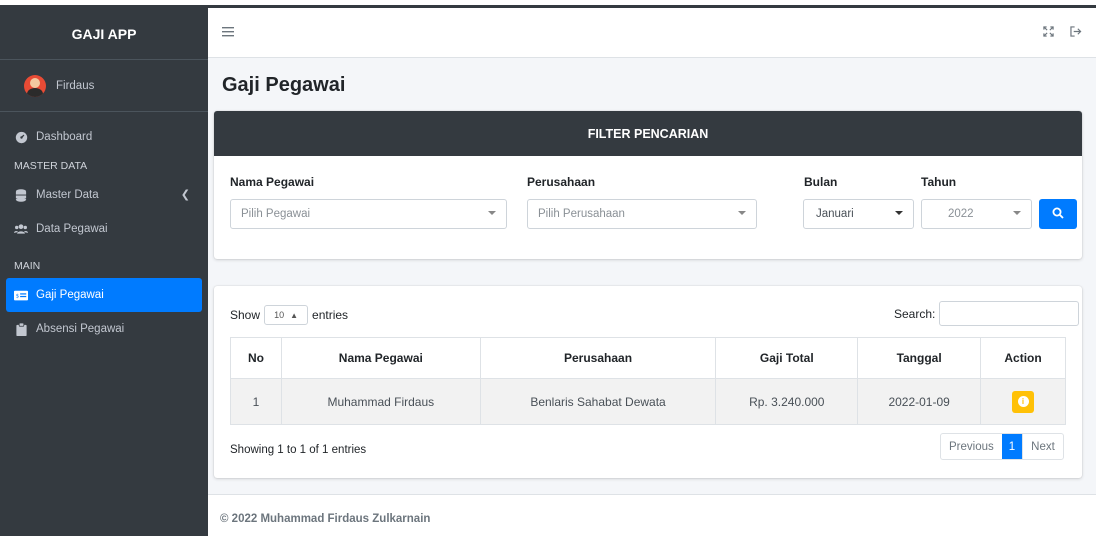 This screenshot has height=536, width=1096. What do you see at coordinates (228, 33) in the screenshot?
I see `menu-icon` at bounding box center [228, 33].